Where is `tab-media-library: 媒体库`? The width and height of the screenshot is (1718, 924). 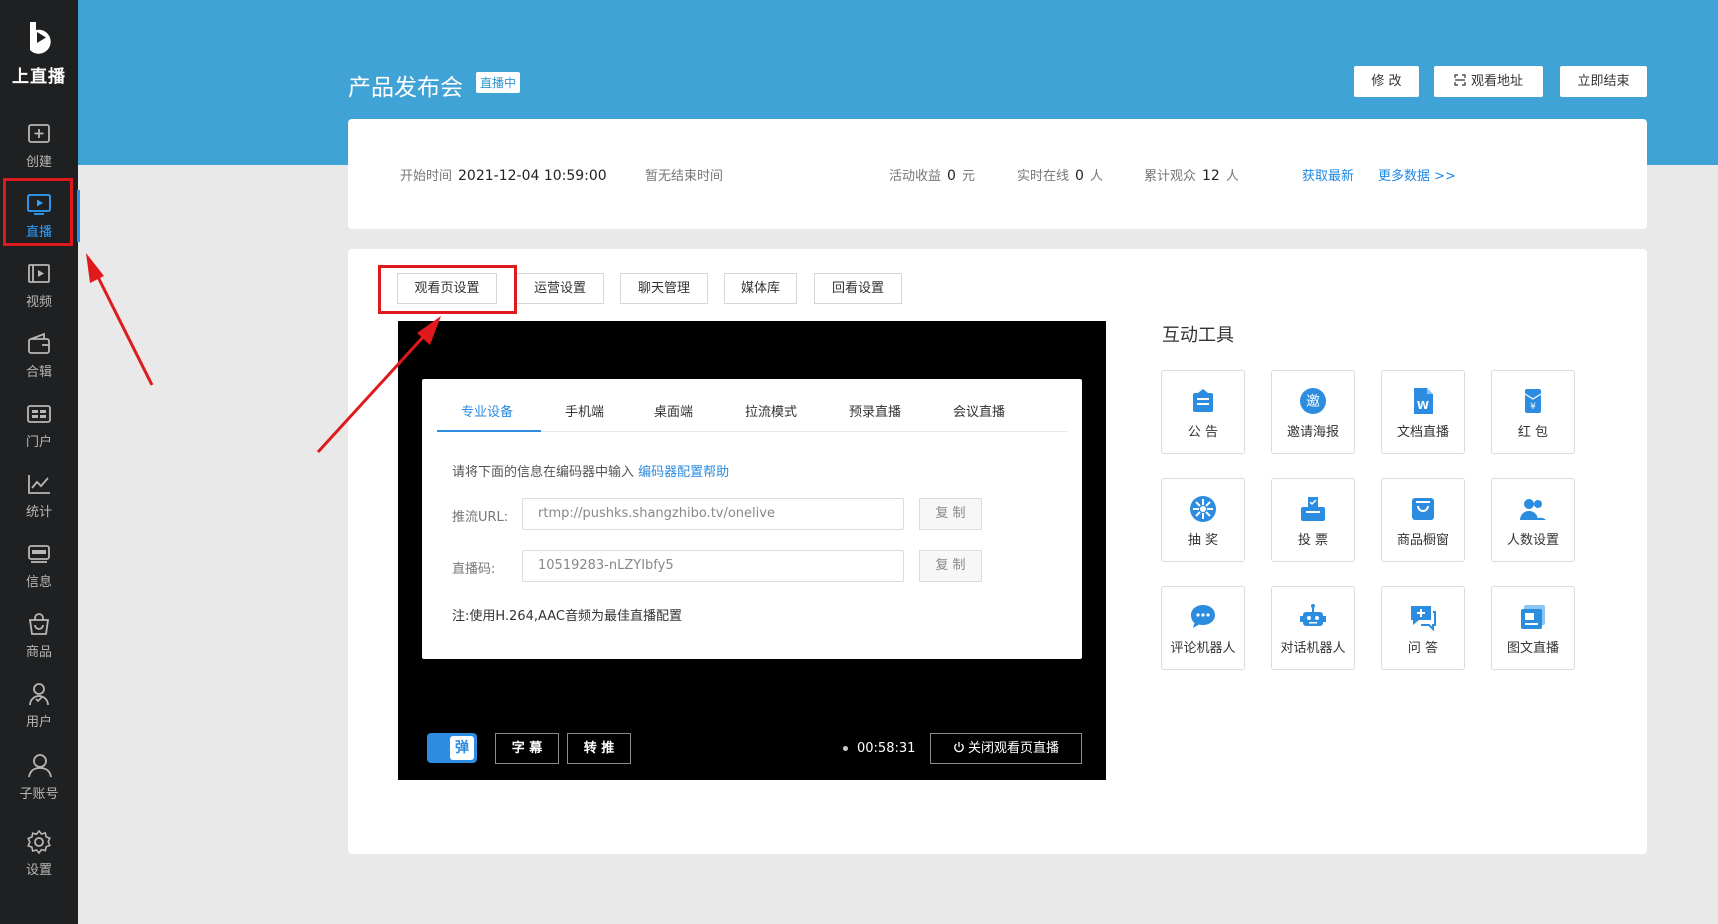
tab-media-library: 媒体库 is located at coordinates (760, 288).